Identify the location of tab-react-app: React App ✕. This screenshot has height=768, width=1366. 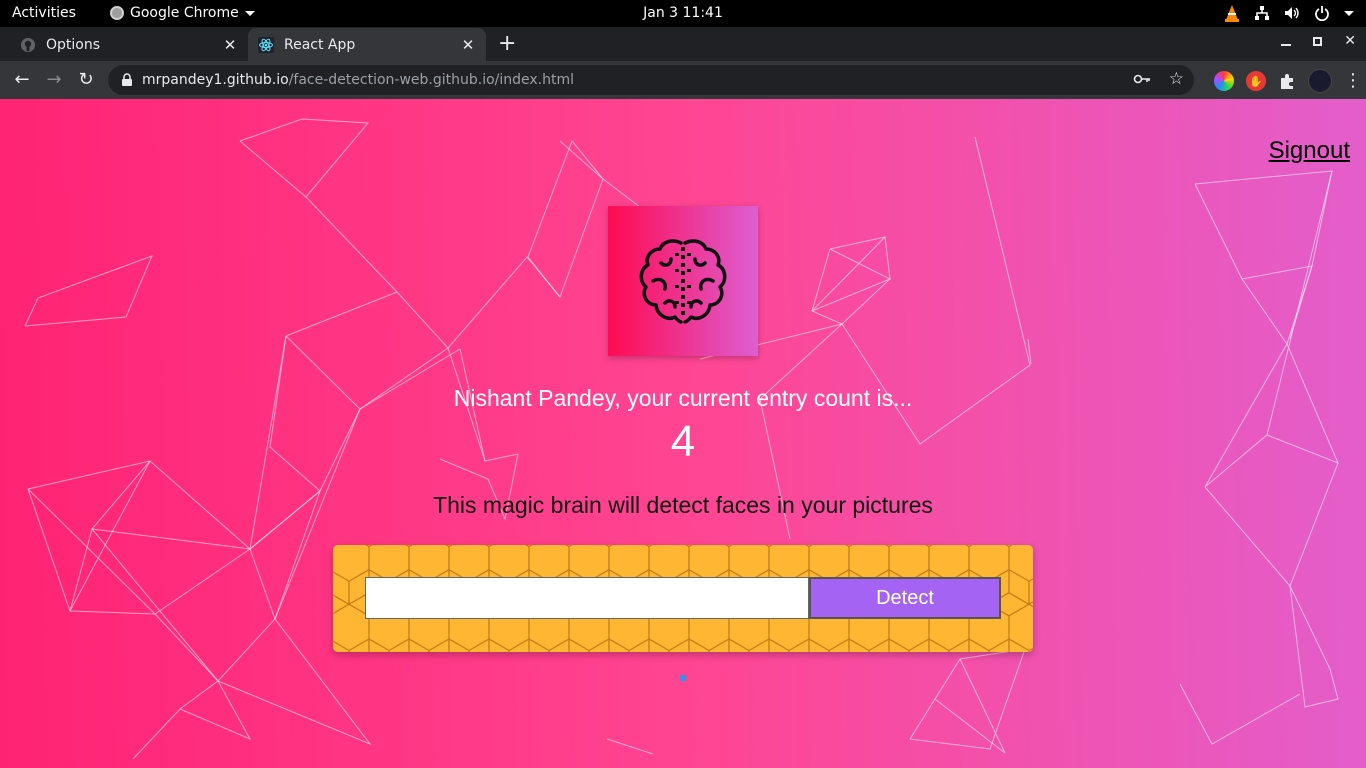
(367, 44).